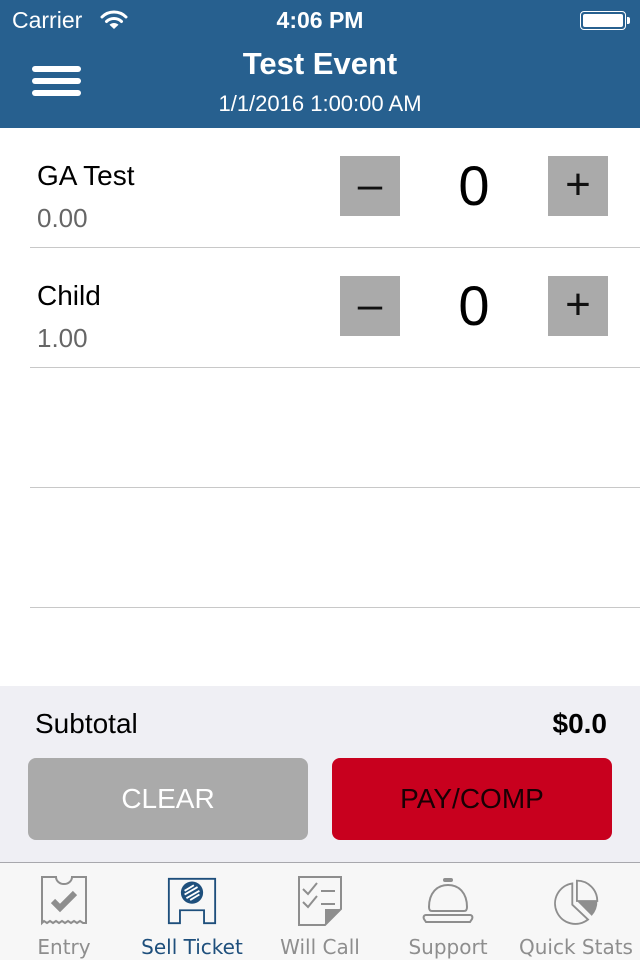 This screenshot has width=640, height=960. I want to click on tab-label: Quick Stats, so click(576, 947).